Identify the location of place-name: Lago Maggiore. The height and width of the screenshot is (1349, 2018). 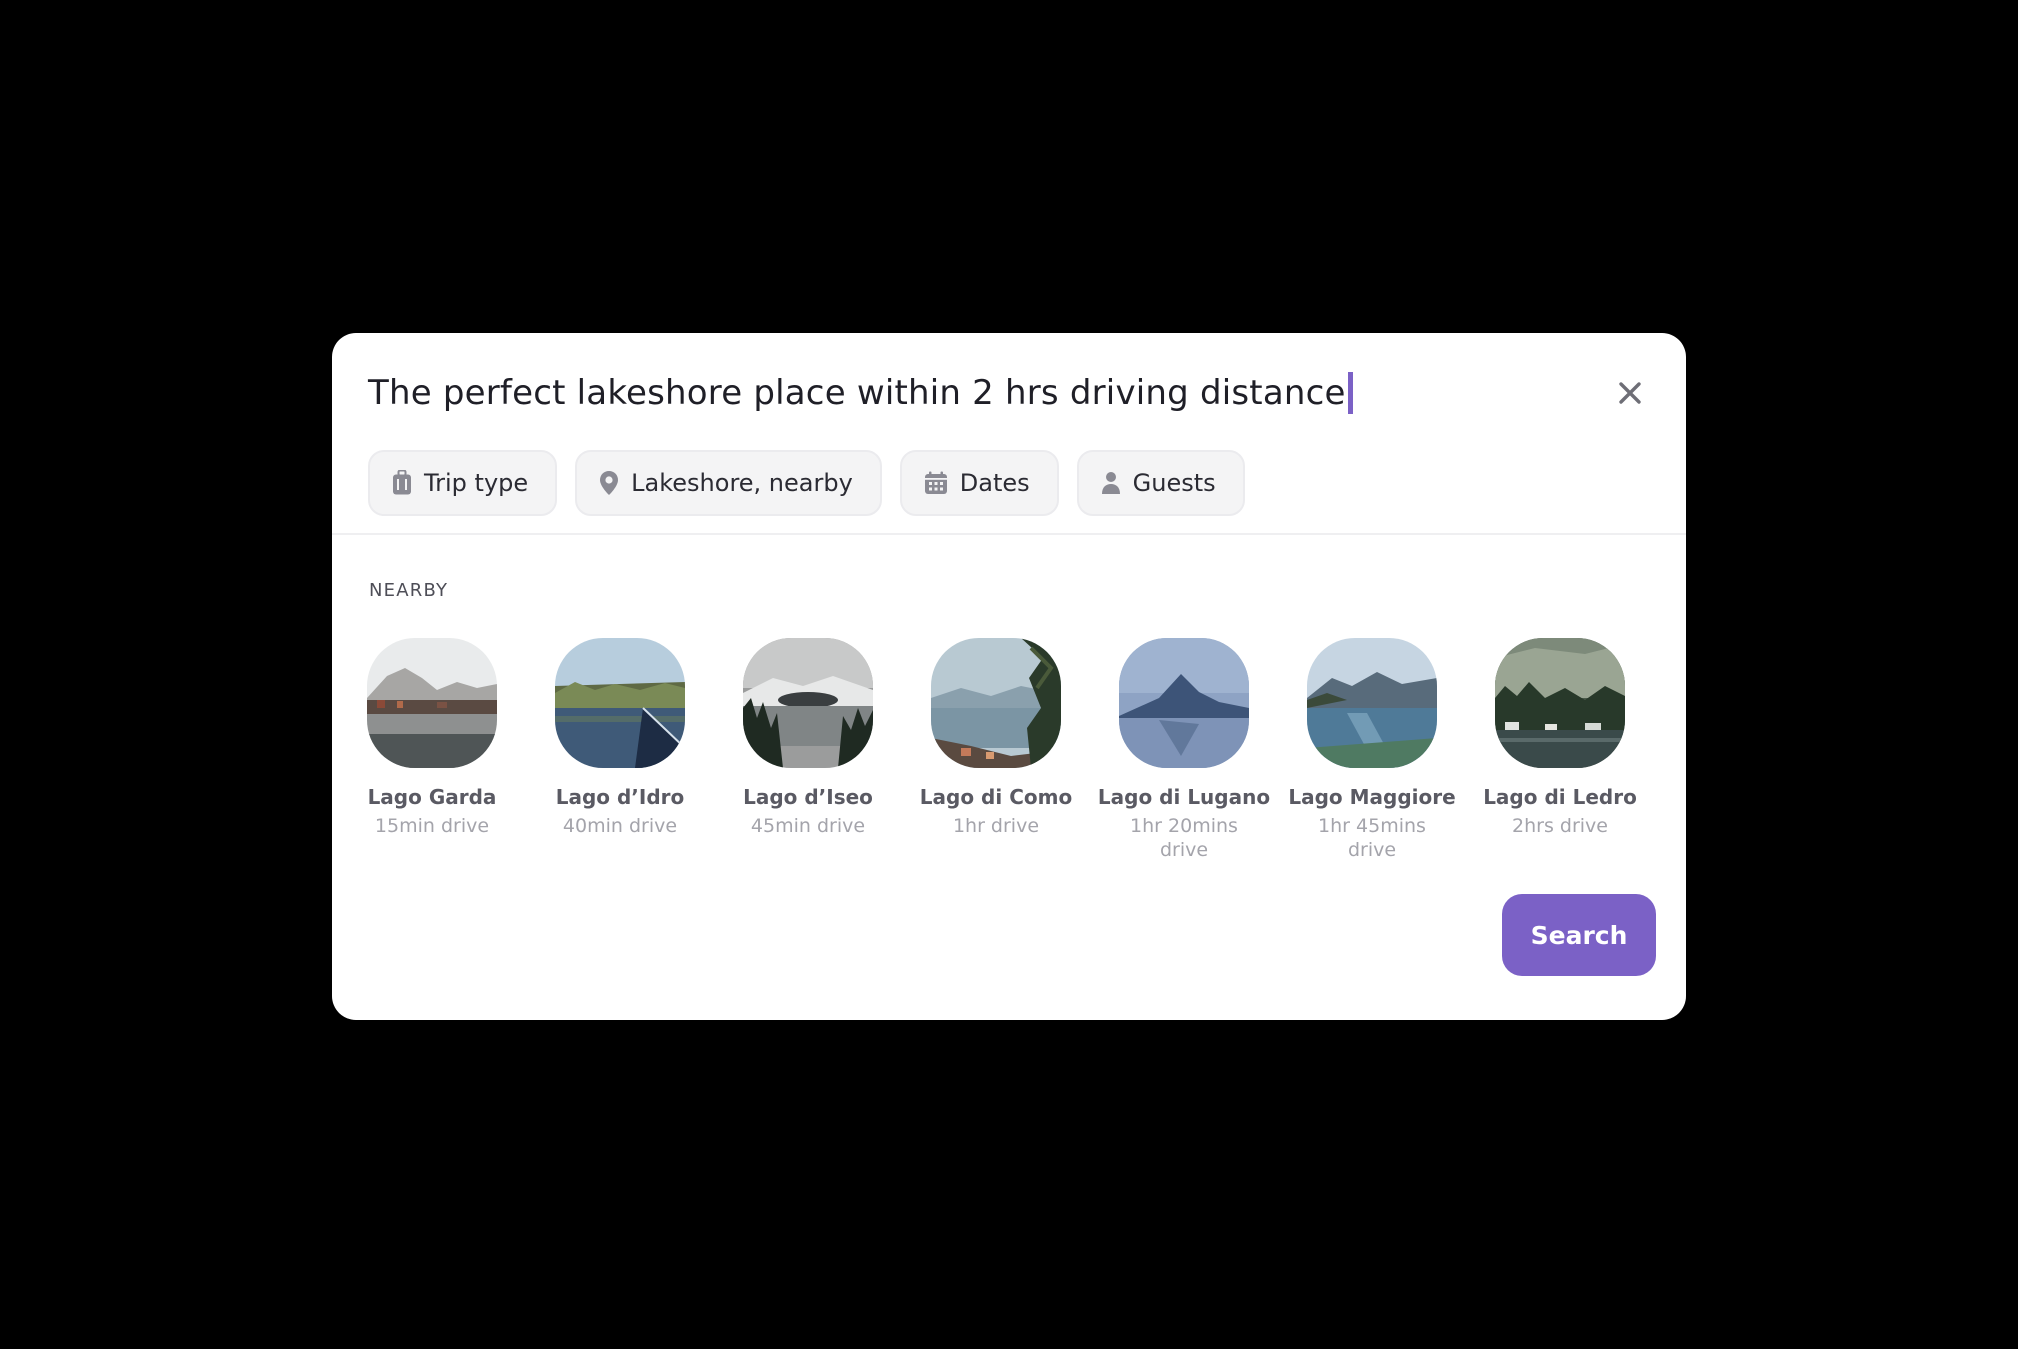
(1372, 797).